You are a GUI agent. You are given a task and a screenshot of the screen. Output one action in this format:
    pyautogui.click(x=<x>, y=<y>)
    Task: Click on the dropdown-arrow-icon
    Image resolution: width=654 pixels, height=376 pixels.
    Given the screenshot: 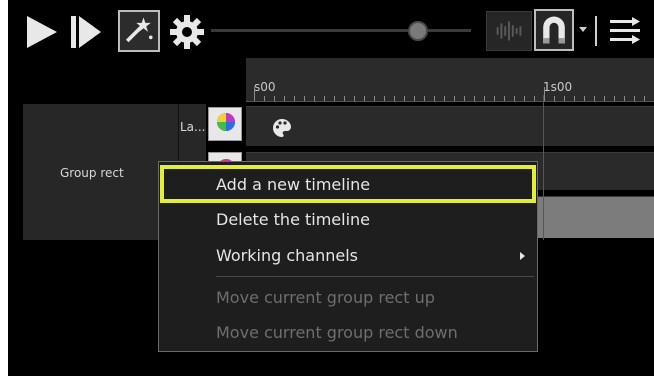 What is the action you would take?
    pyautogui.click(x=583, y=29)
    